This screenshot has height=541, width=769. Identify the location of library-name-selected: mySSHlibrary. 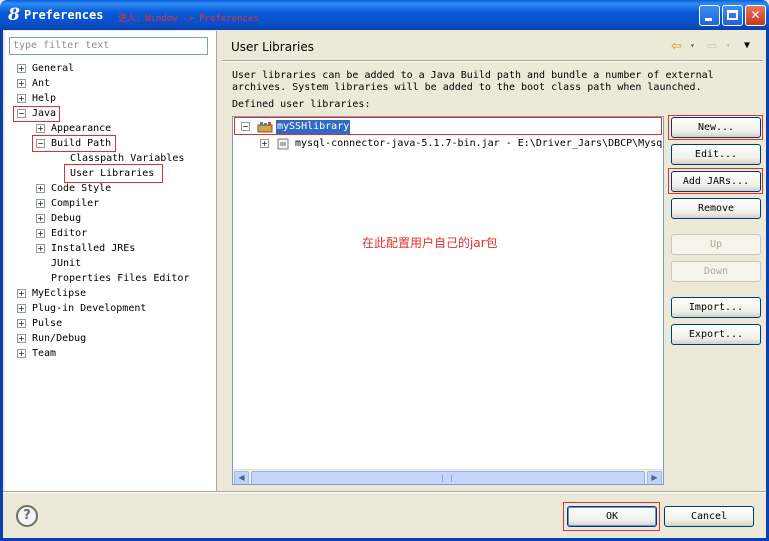
(313, 127).